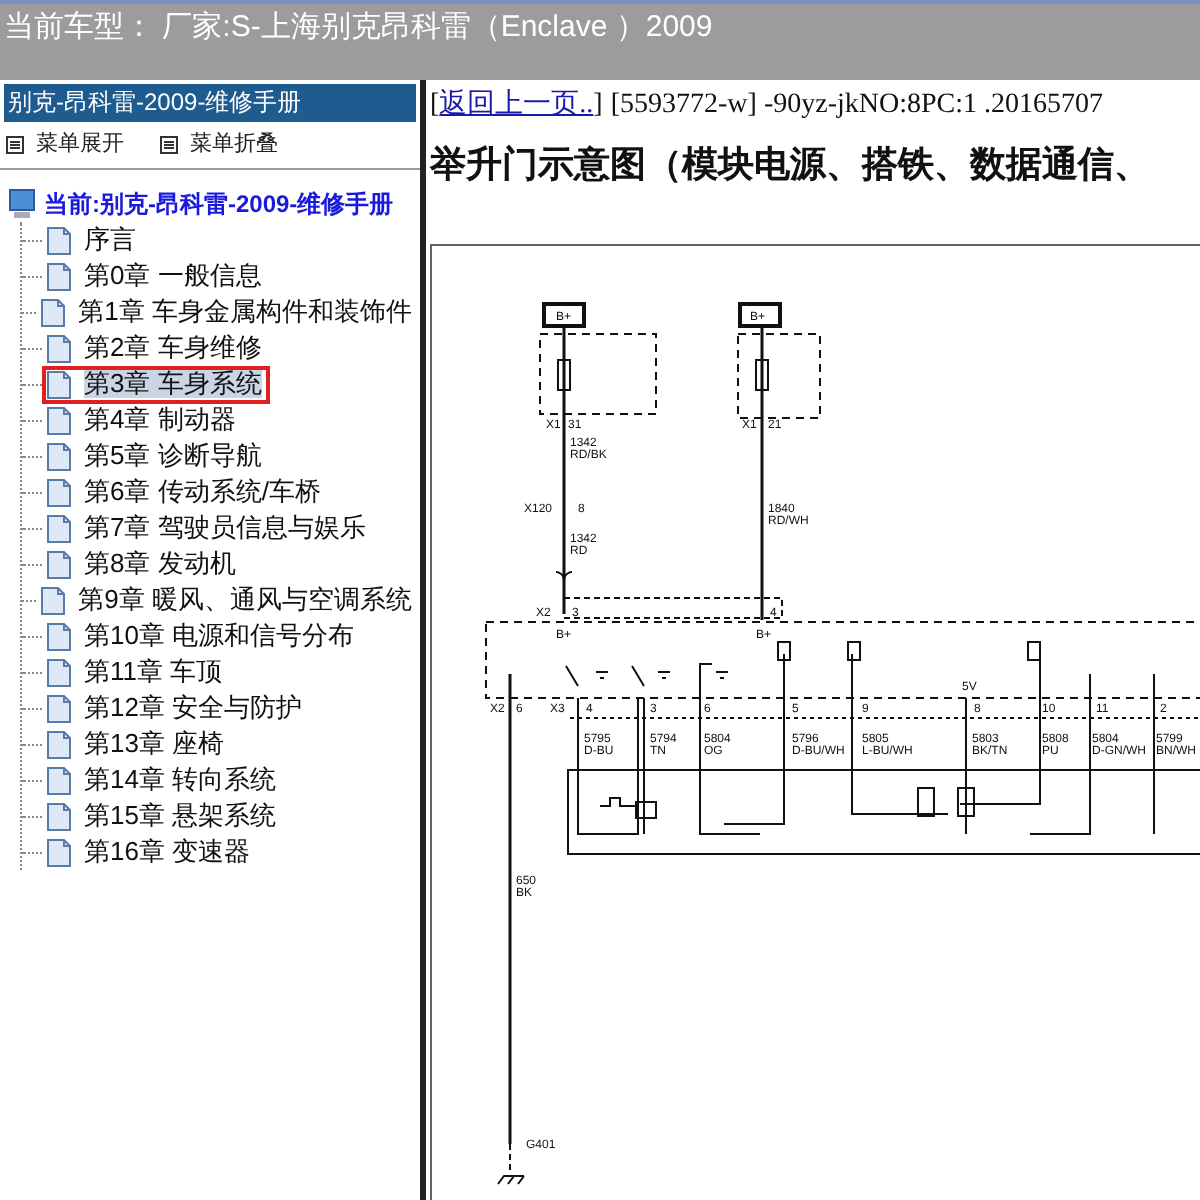  What do you see at coordinates (228, 600) in the screenshot?
I see `tree-item: 第9章 暖风、通风与空调系统` at bounding box center [228, 600].